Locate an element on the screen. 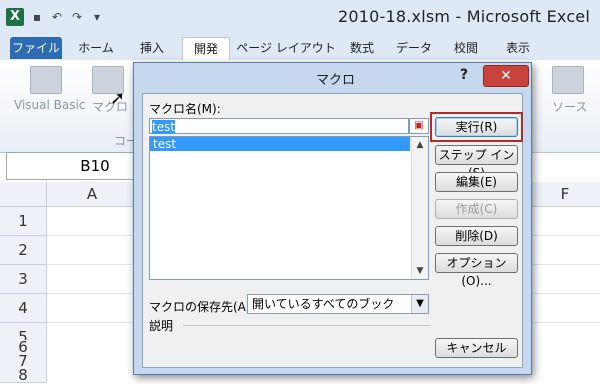  location-value: 開いているすべてのブック is located at coordinates (323, 304).